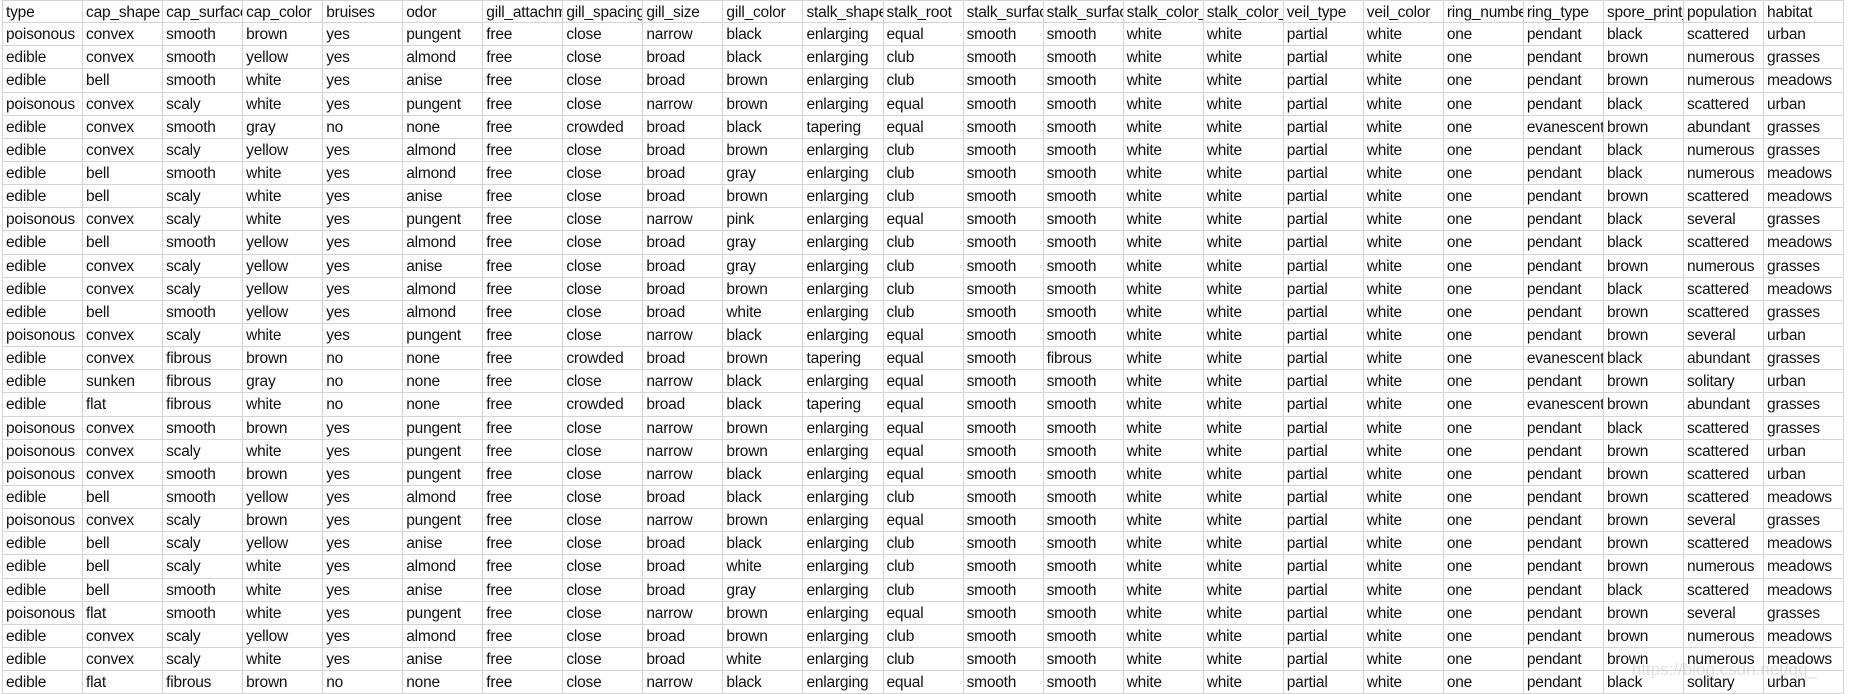  Describe the element at coordinates (1804, 474) in the screenshot. I see `cell-habitat: urban` at that location.